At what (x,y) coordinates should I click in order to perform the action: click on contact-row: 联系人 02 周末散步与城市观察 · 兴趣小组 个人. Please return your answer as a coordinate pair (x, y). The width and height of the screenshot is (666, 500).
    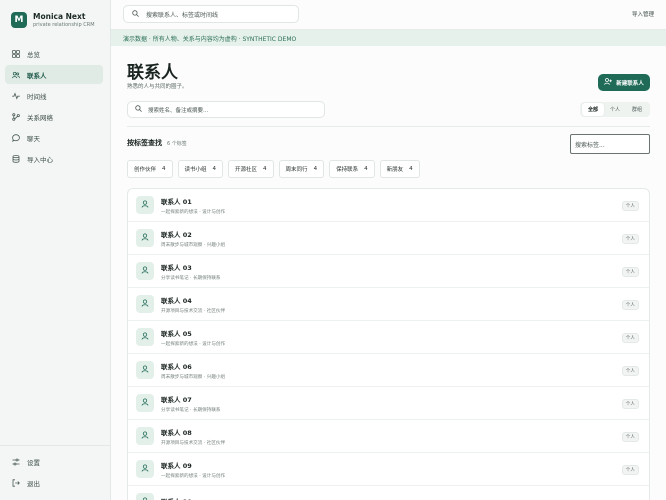
    Looking at the image, I should click on (388, 238).